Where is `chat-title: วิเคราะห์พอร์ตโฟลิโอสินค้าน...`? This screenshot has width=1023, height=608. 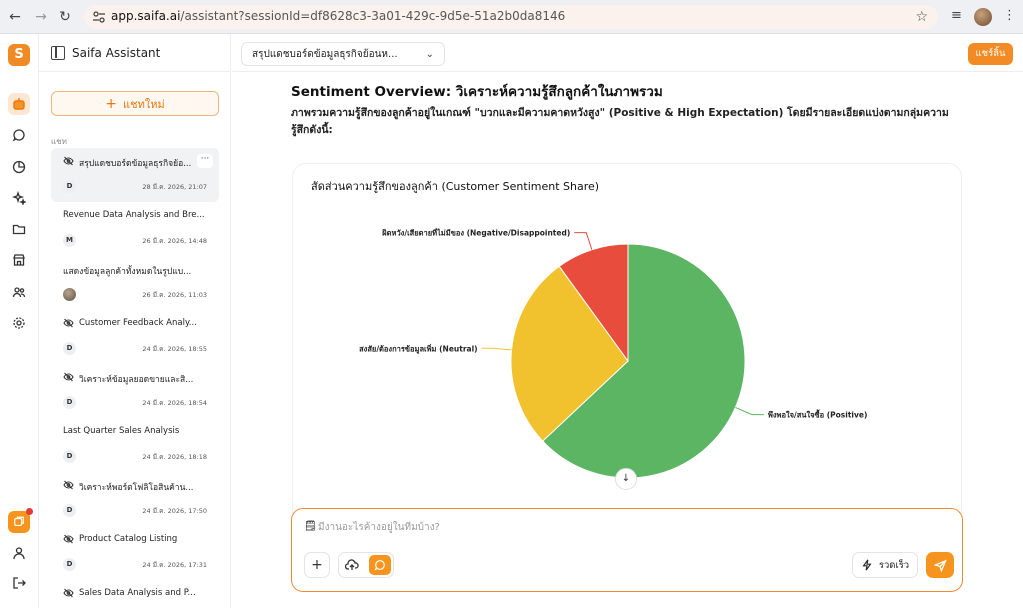
chat-title: วิเคราะห์พอร์ตโฟลิโอสินค้าน... is located at coordinates (136, 488).